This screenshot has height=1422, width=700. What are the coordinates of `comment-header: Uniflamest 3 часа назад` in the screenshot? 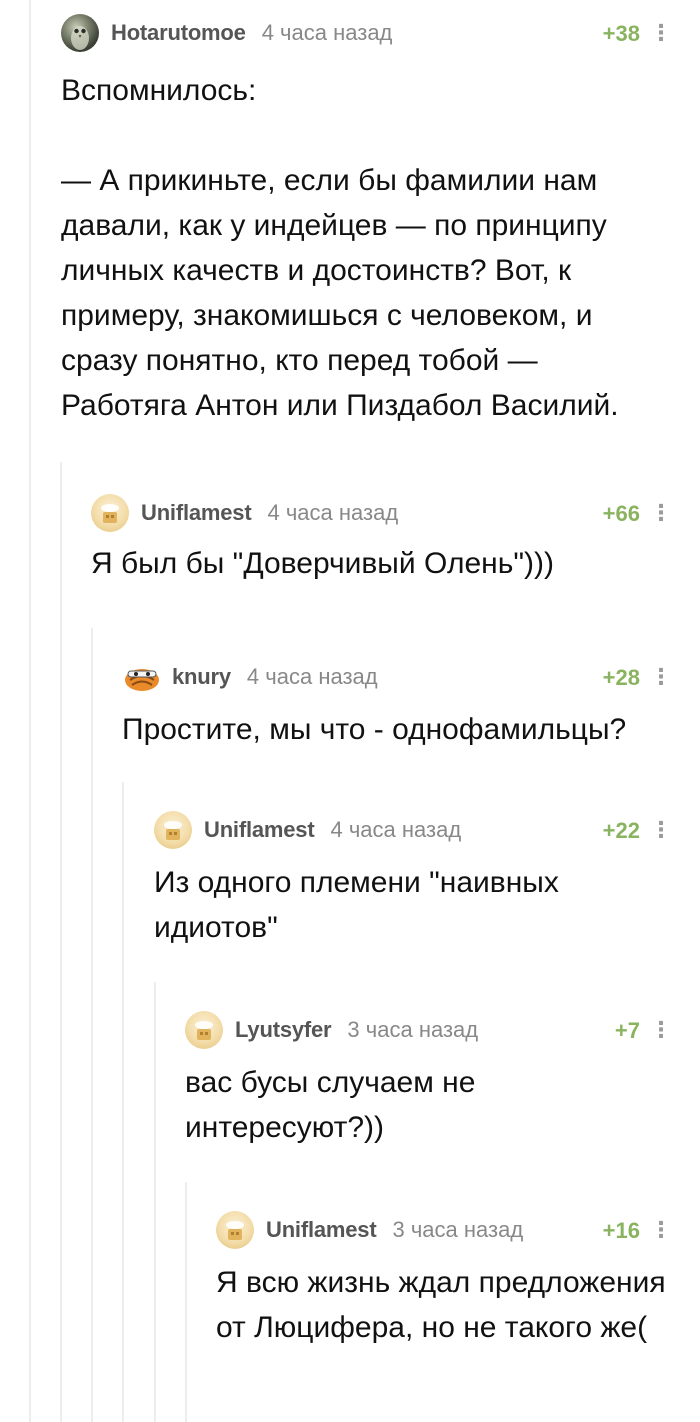 It's located at (442, 1230).